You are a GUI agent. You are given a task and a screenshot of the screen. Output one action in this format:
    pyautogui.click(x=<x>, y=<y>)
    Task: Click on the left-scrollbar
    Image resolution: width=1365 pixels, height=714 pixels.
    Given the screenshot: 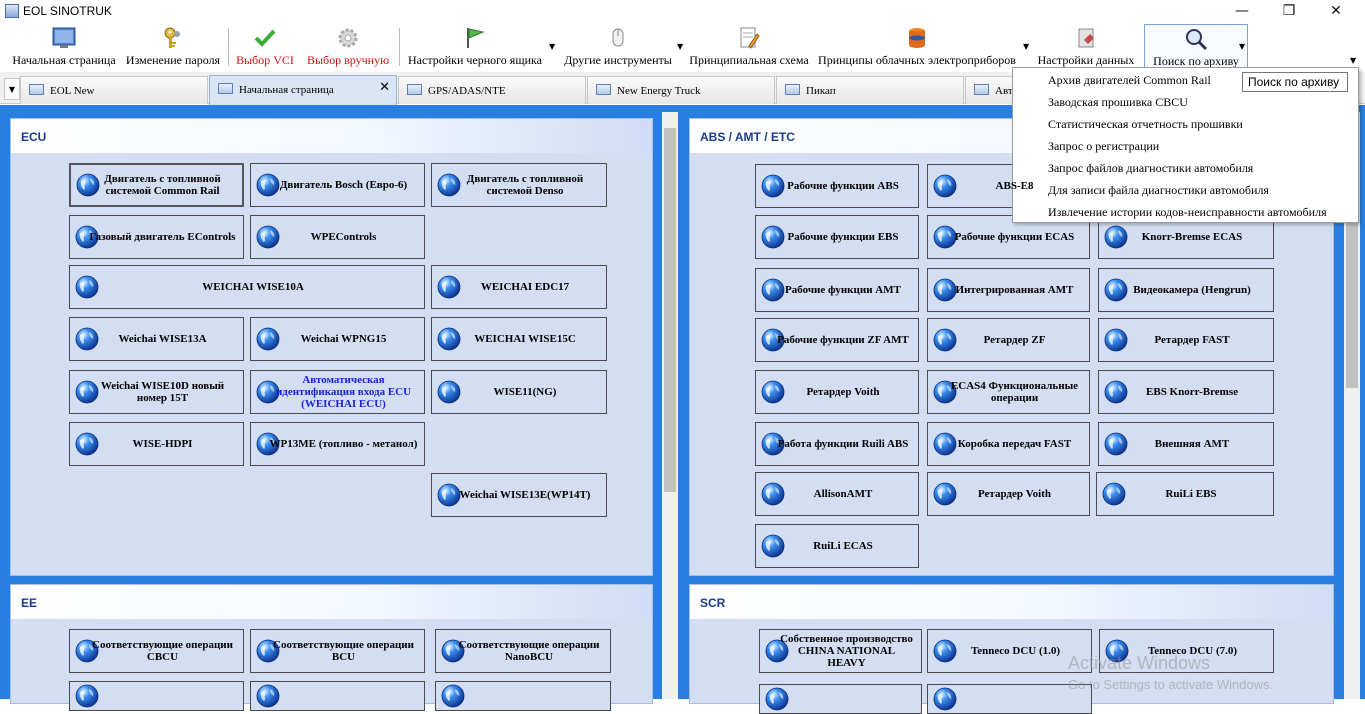 What is the action you would take?
    pyautogui.click(x=670, y=405)
    